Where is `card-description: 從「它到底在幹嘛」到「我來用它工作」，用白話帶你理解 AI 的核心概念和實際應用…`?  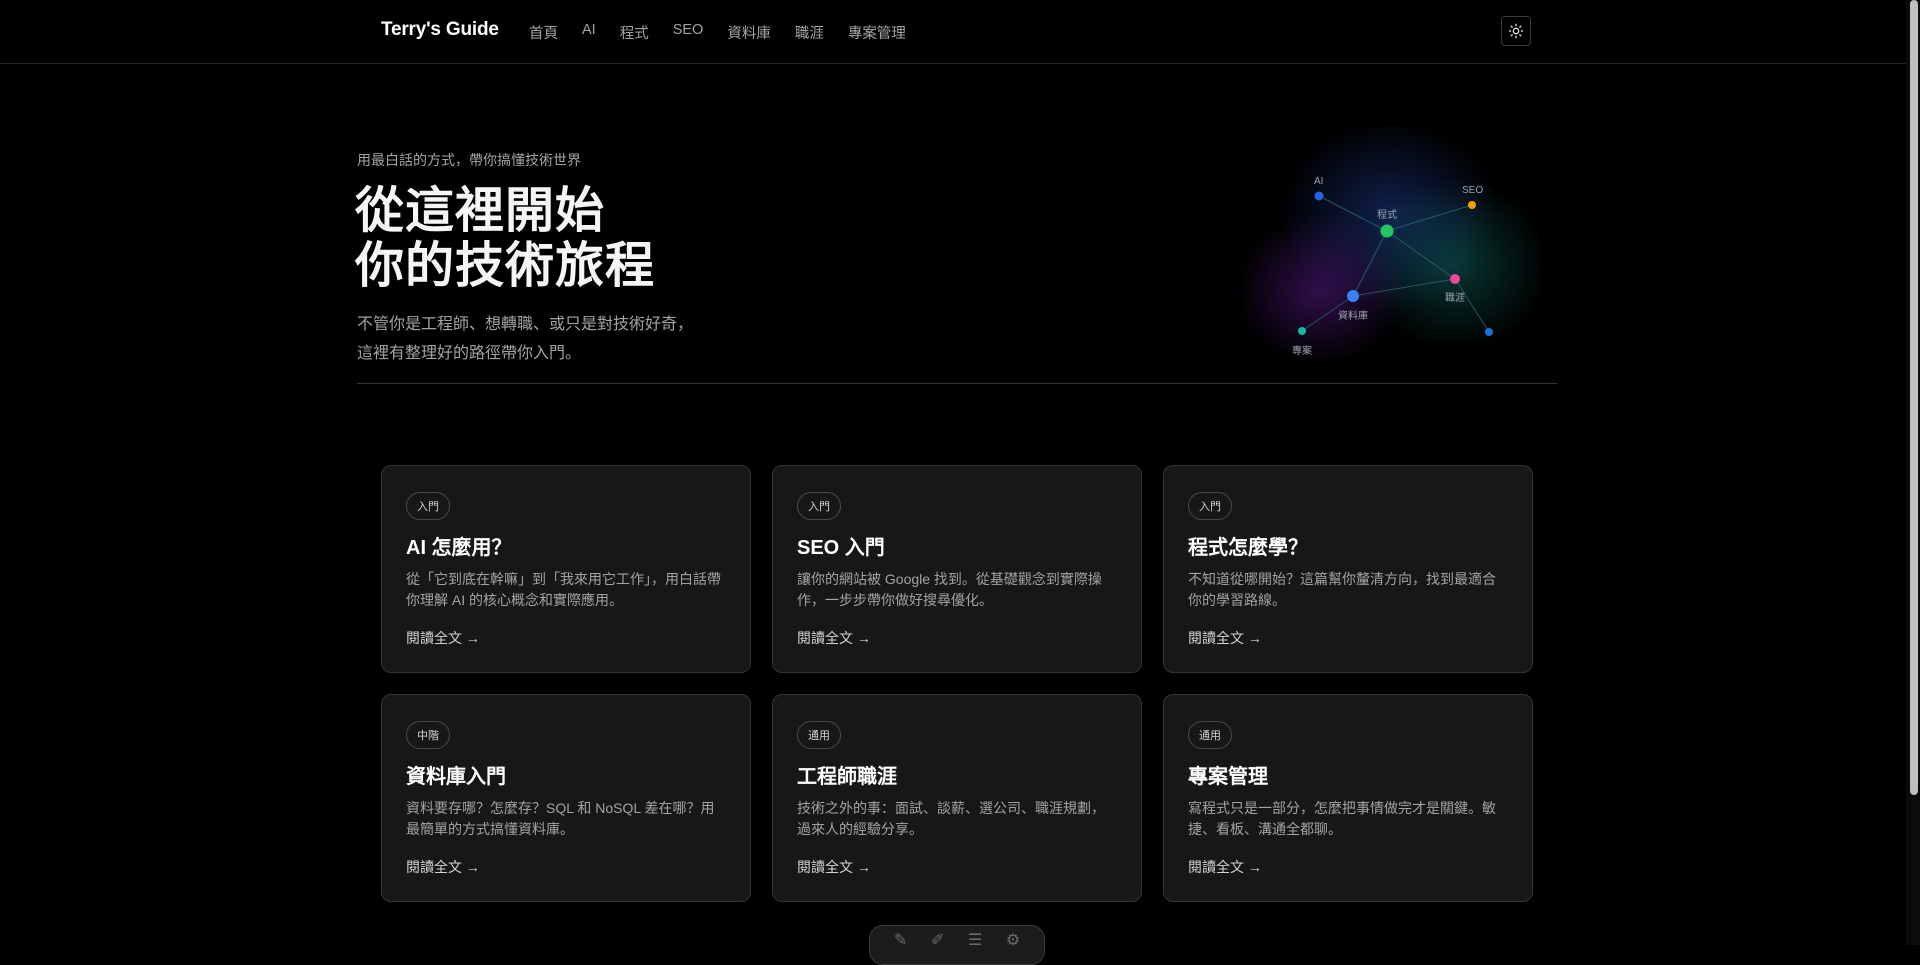 card-description: 從「它到底在幹嘛」到「我來用它工作」，用白話帶你理解 AI 的核心概念和實際應用… is located at coordinates (563, 589).